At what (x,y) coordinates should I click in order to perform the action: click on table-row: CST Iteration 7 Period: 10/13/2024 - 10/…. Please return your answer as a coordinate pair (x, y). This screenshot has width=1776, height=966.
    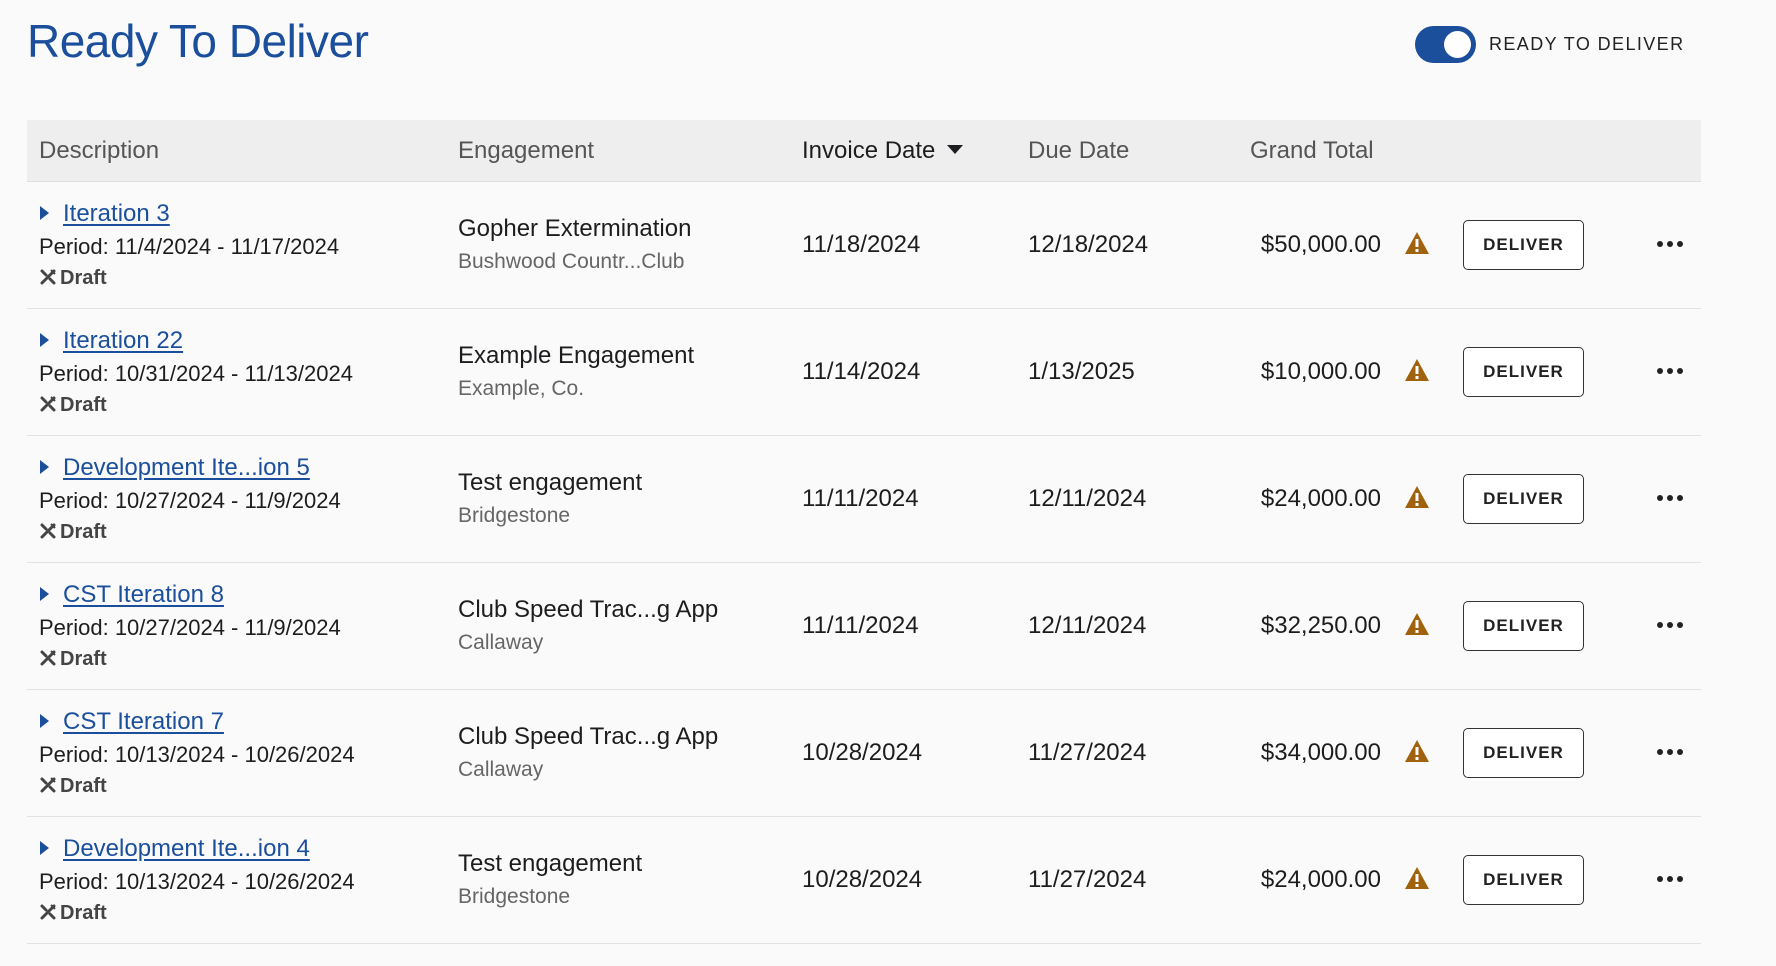
    Looking at the image, I should click on (864, 753).